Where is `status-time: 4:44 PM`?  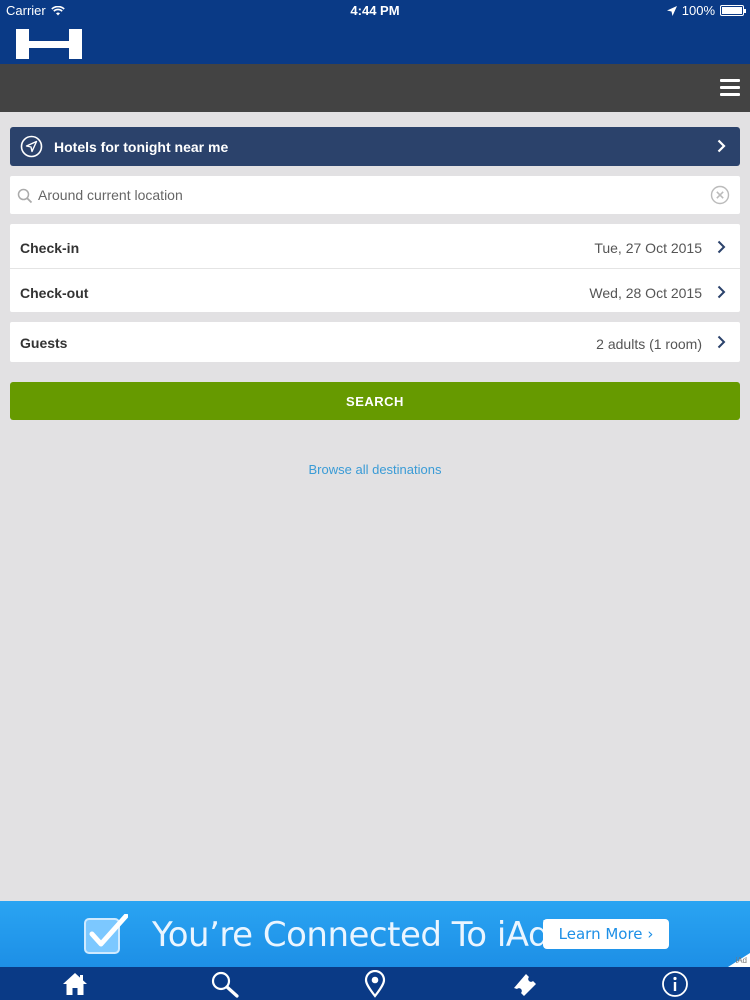 status-time: 4:44 PM is located at coordinates (375, 10).